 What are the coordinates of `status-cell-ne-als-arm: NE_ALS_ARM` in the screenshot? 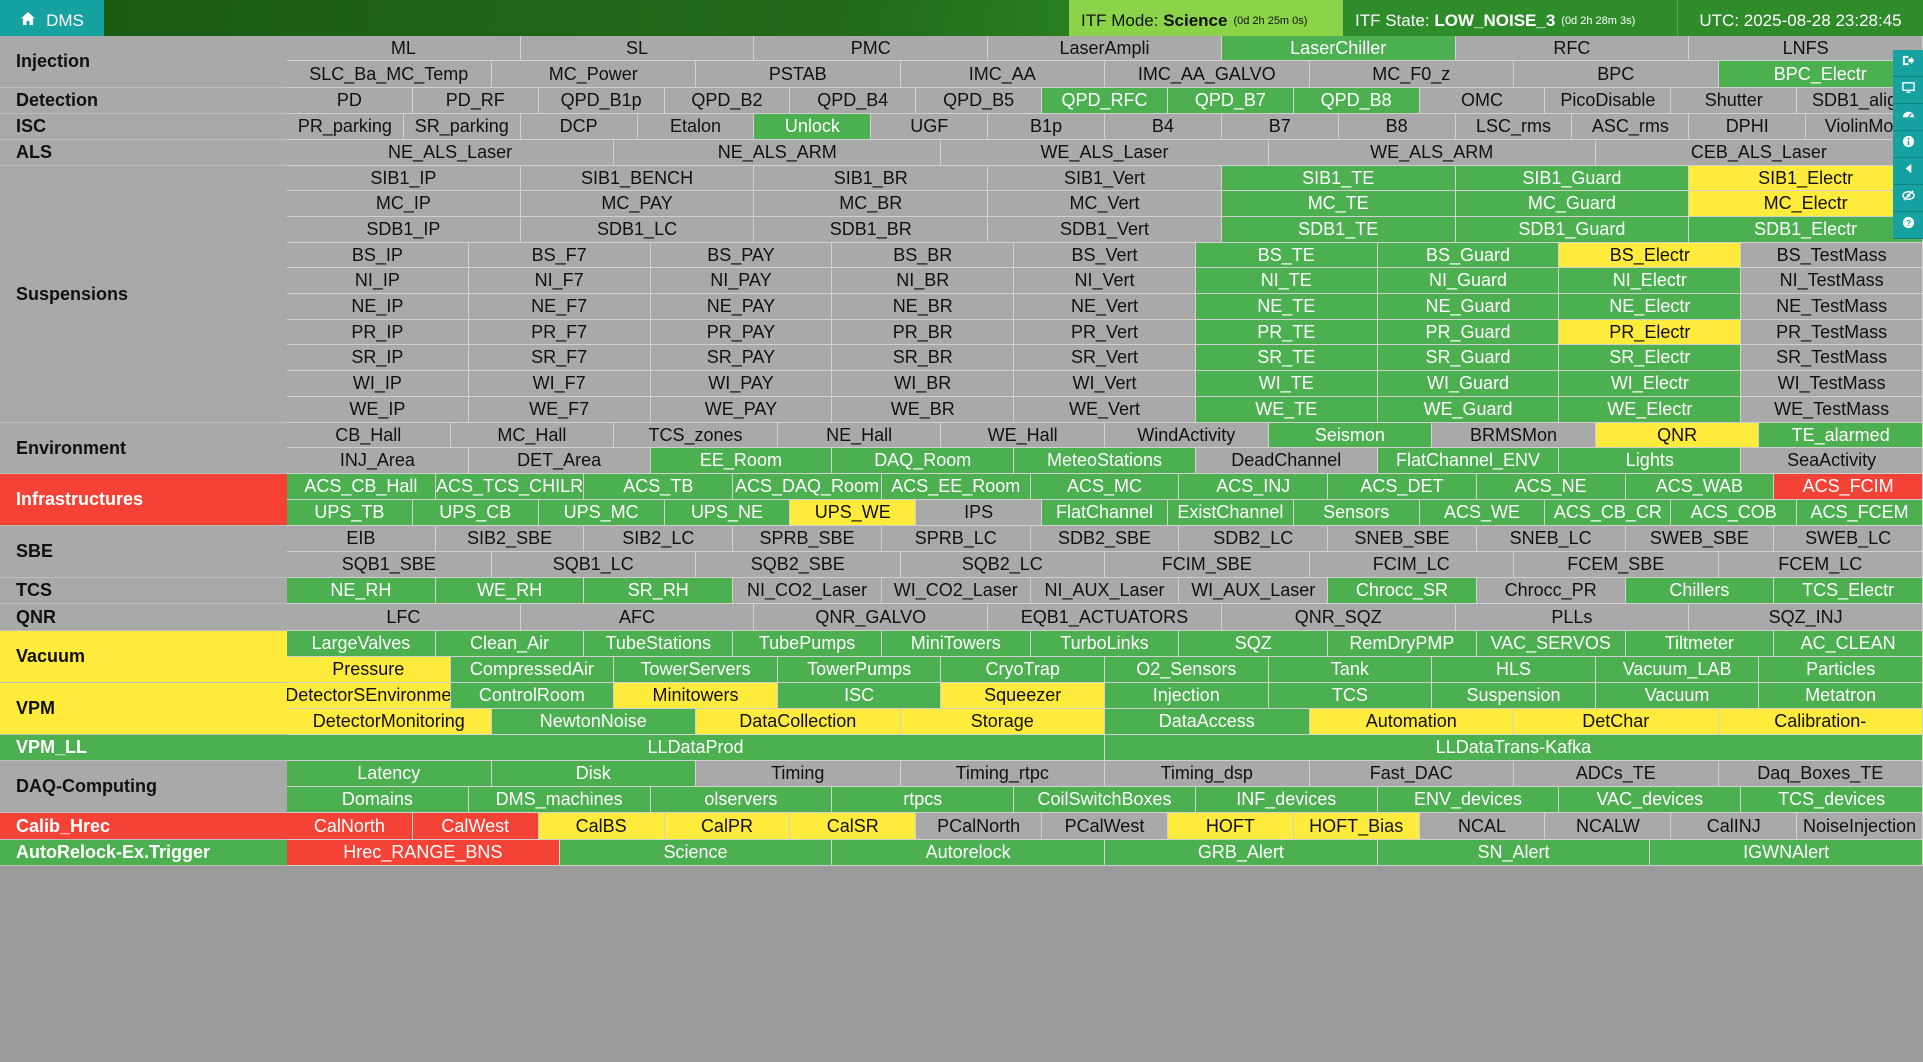 It's located at (778, 153).